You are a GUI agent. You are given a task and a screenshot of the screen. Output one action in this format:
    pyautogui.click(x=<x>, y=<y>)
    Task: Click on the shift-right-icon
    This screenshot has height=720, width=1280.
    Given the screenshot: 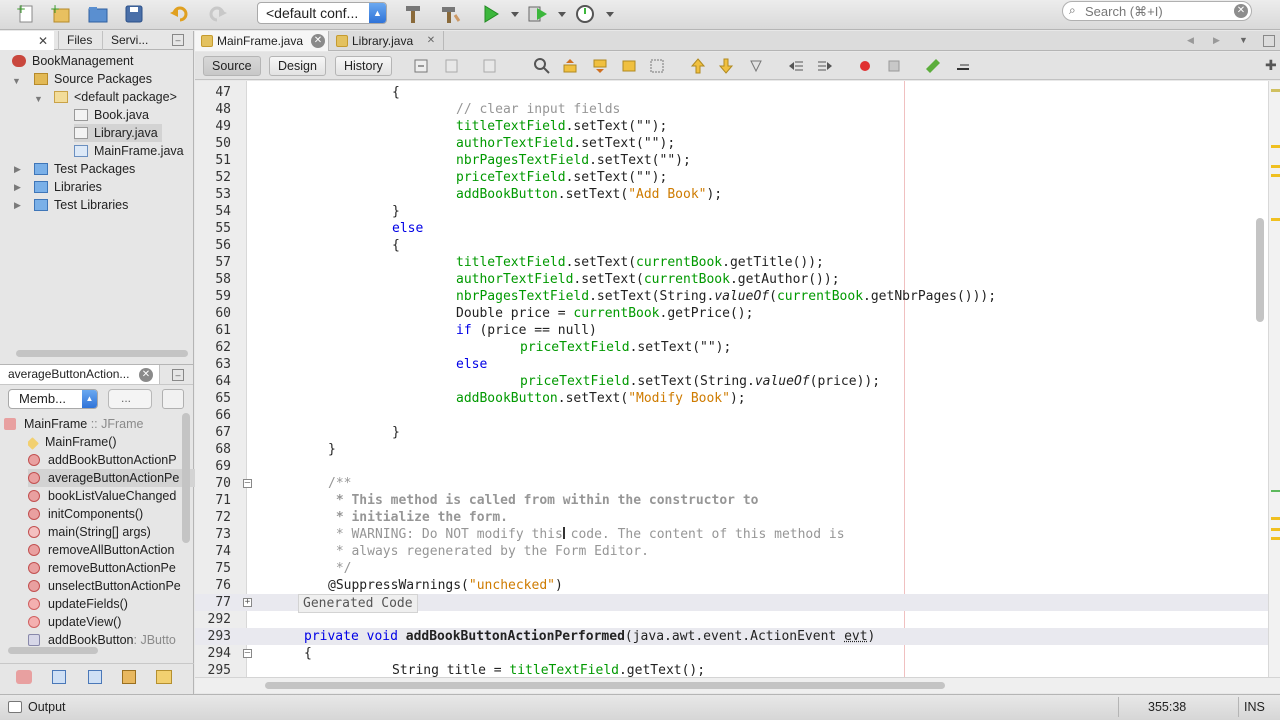 What is the action you would take?
    pyautogui.click(x=825, y=66)
    